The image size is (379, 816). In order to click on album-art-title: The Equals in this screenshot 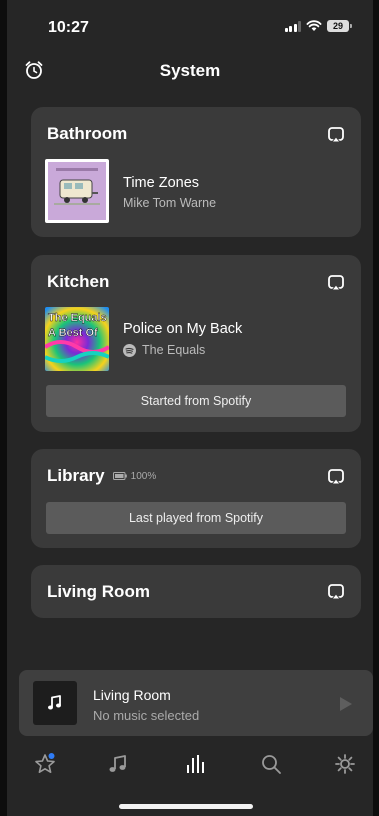, I will do `click(77, 318)`.